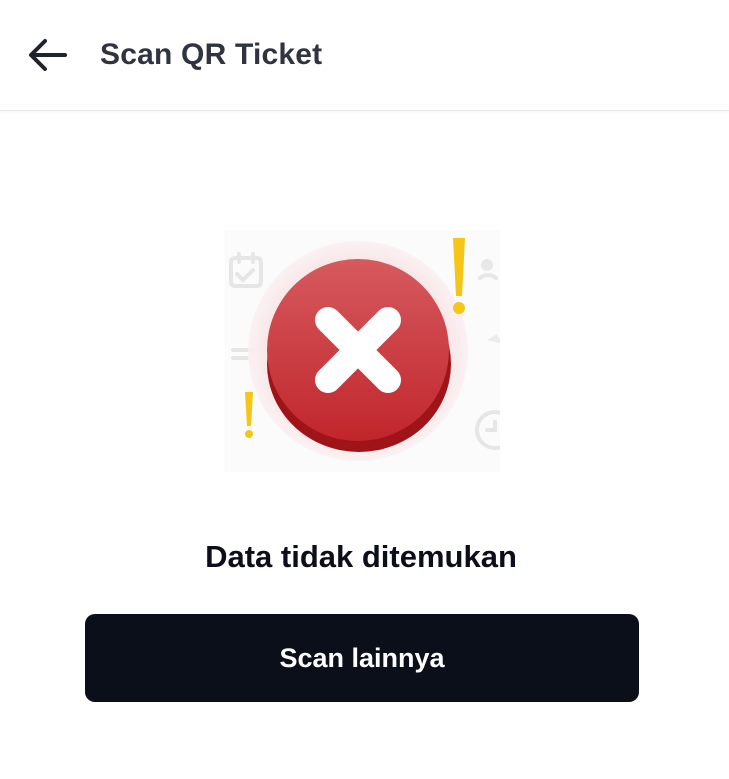 The height and width of the screenshot is (779, 729). I want to click on arrow-left-icon, so click(48, 55).